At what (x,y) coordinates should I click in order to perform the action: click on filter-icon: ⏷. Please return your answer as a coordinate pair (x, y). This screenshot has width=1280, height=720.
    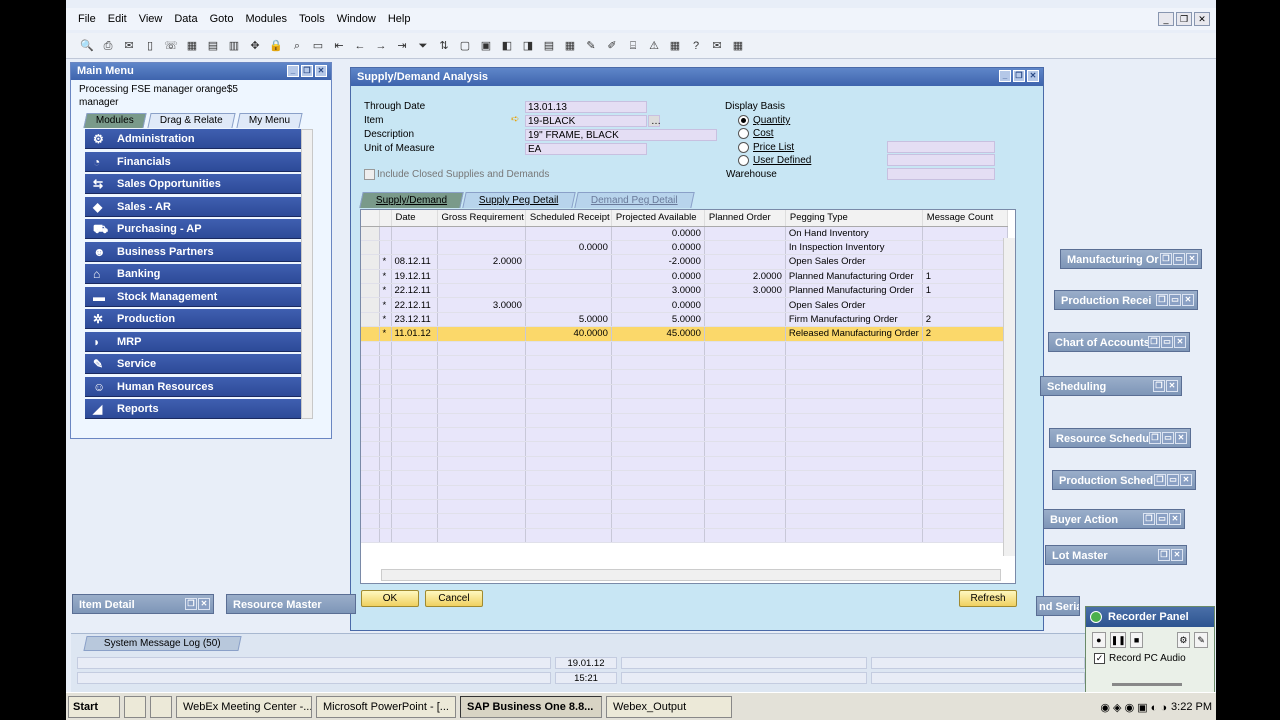
    Looking at the image, I should click on (423, 46).